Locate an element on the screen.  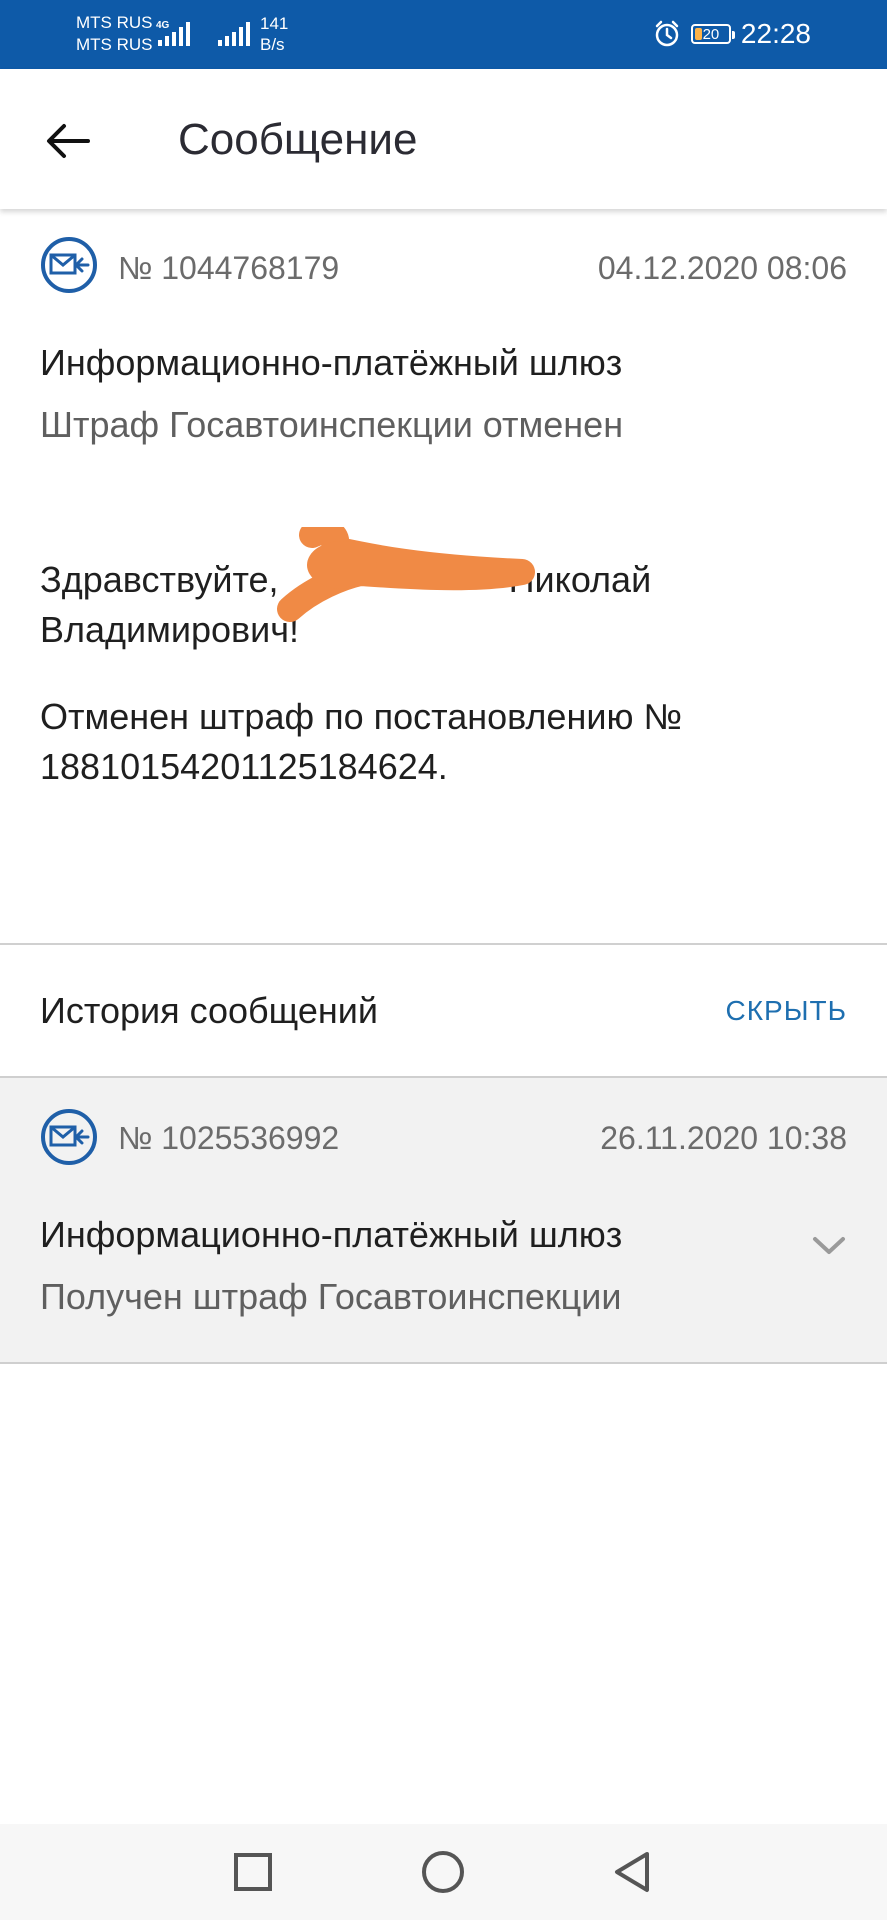
message-sender: Информационно-платёжный шлюз is located at coordinates (331, 362).